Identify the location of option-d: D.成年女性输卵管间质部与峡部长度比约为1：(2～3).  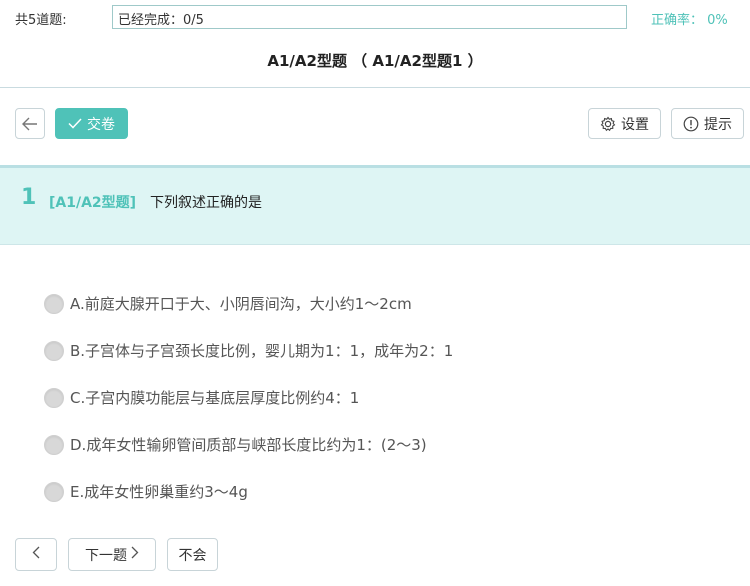
(235, 444).